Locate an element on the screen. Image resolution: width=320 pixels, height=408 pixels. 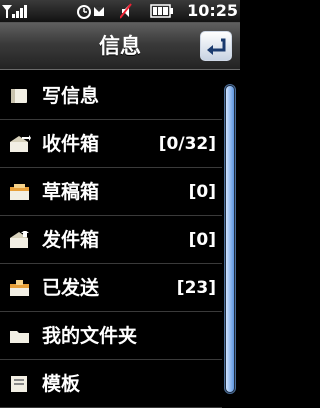
menu-label: 模板 is located at coordinates (61, 384).